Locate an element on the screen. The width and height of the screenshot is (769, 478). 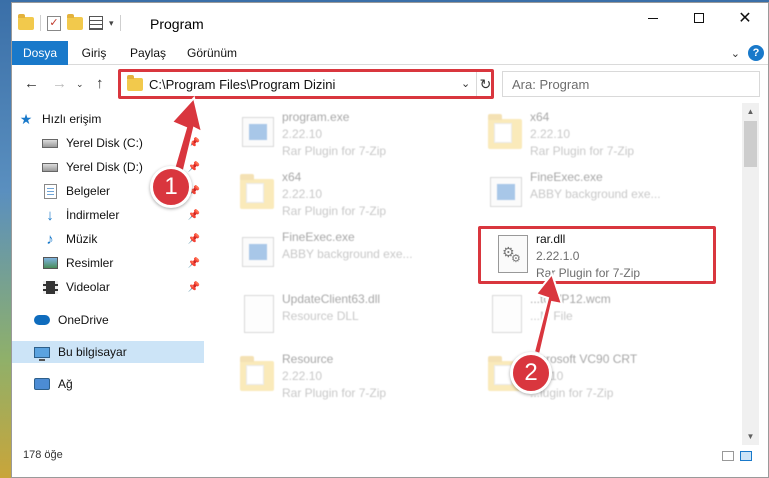
search-placeholder: Ara: Program is located at coordinates (551, 84).